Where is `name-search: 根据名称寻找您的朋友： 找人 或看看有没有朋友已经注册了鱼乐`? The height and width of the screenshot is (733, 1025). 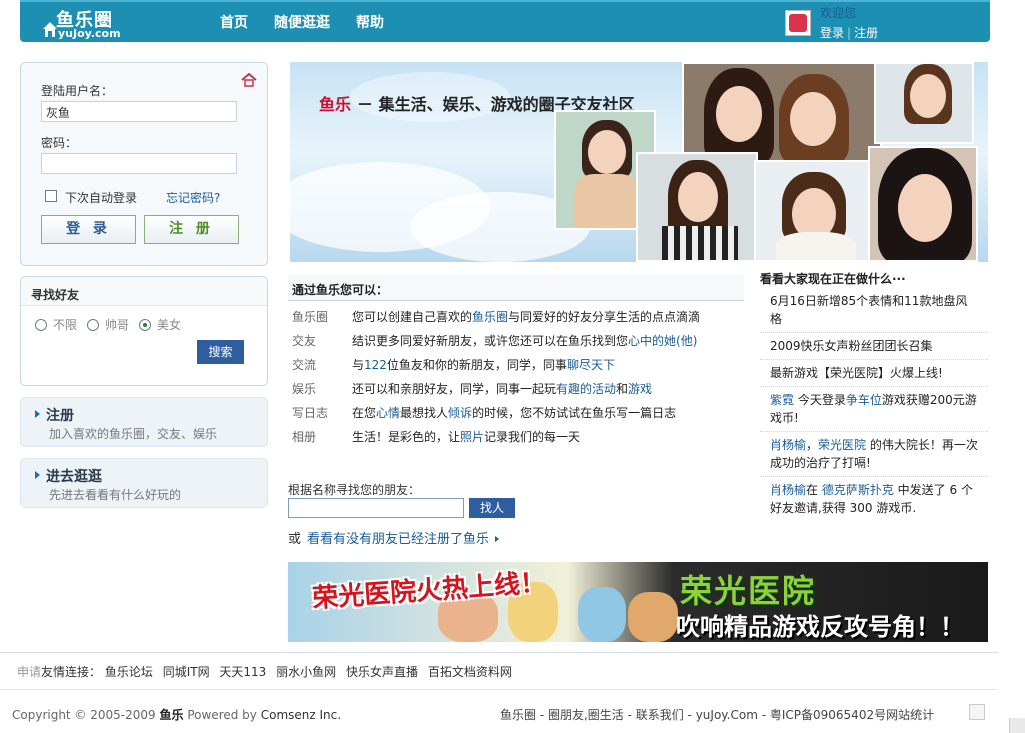
name-search: 根据名称寻找您的朋友： 找人 或看看有没有朋友已经注册了鱼乐 is located at coordinates (438, 514).